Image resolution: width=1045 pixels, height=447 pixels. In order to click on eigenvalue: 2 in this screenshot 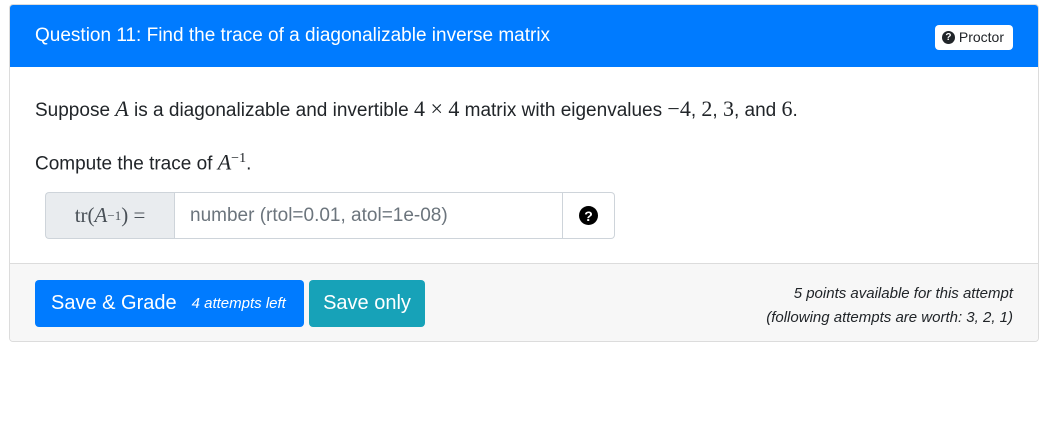, I will do `click(707, 108)`.